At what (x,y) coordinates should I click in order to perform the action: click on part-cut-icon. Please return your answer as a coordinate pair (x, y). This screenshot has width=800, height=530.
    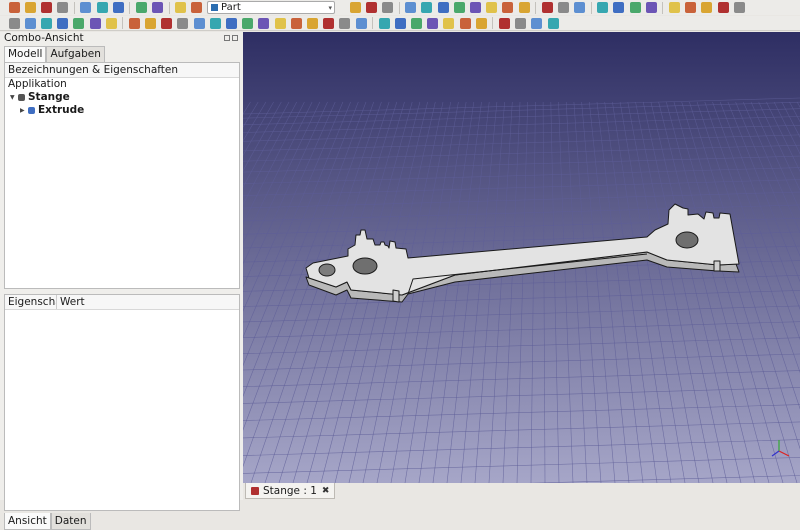
    Looking at the image, I should click on (400, 23).